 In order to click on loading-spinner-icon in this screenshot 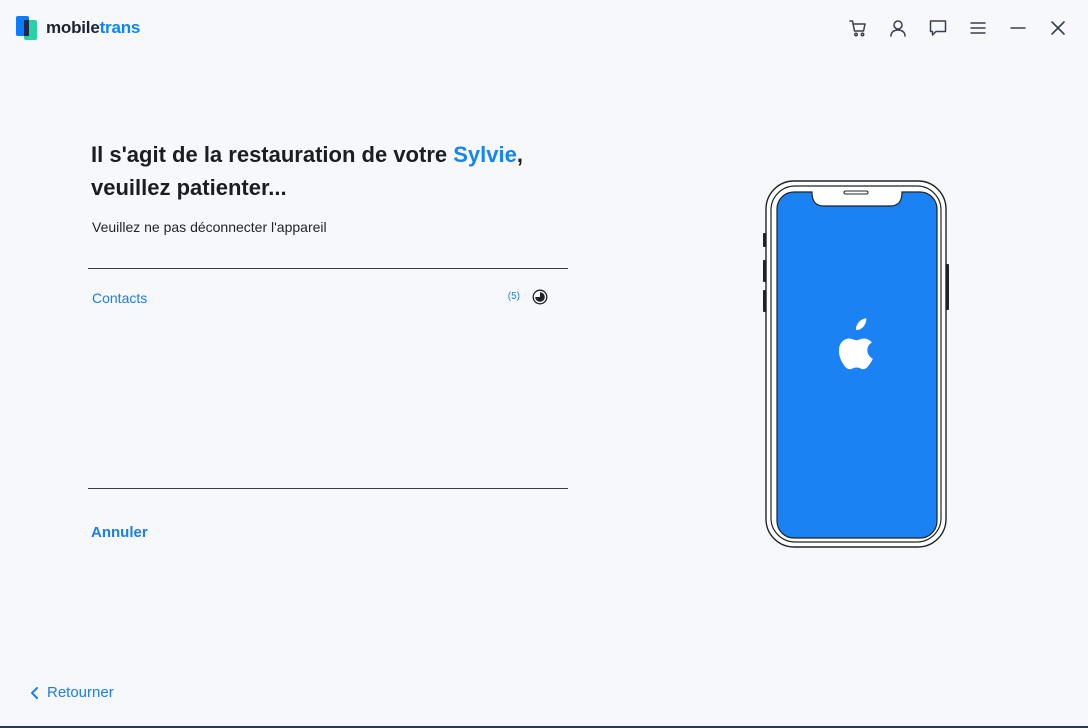, I will do `click(540, 297)`.